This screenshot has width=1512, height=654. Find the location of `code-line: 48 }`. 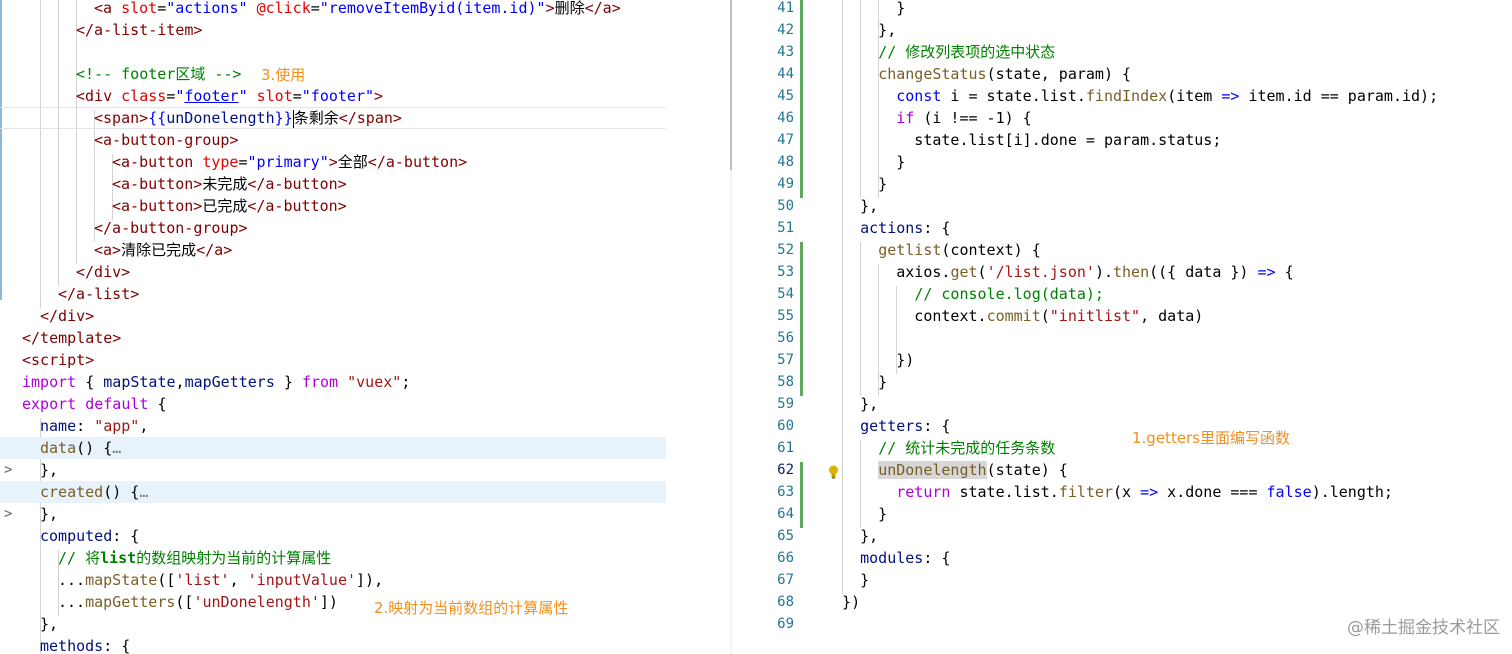

code-line: 48 } is located at coordinates (1122, 162).